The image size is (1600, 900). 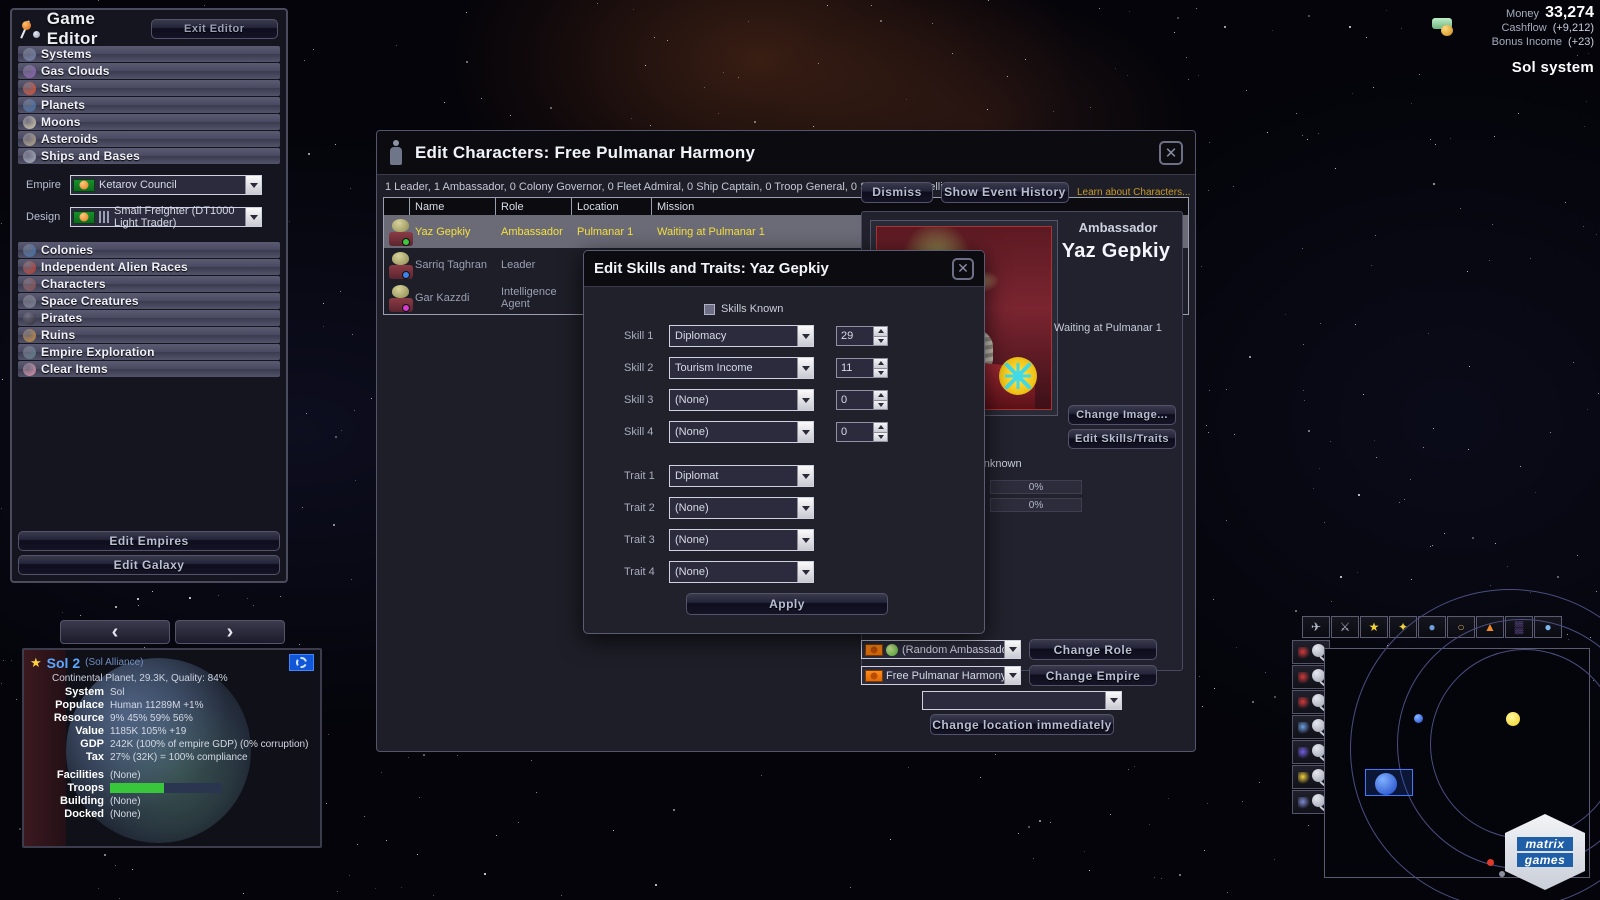 What do you see at coordinates (149, 352) in the screenshot?
I see `sidebar-item-empire-exploration: Empire Exploration` at bounding box center [149, 352].